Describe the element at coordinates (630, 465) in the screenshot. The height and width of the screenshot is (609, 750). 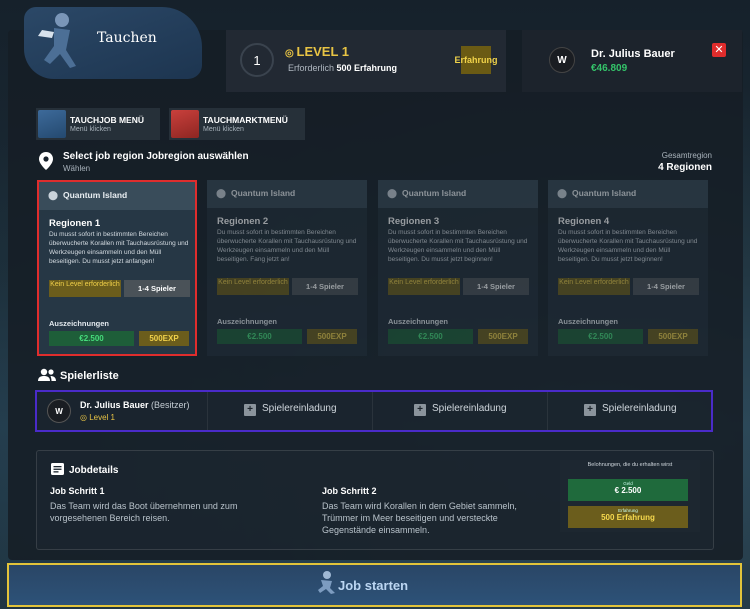
I see `rewards-heading: Belohnungen, die du erhalten wirst` at that location.